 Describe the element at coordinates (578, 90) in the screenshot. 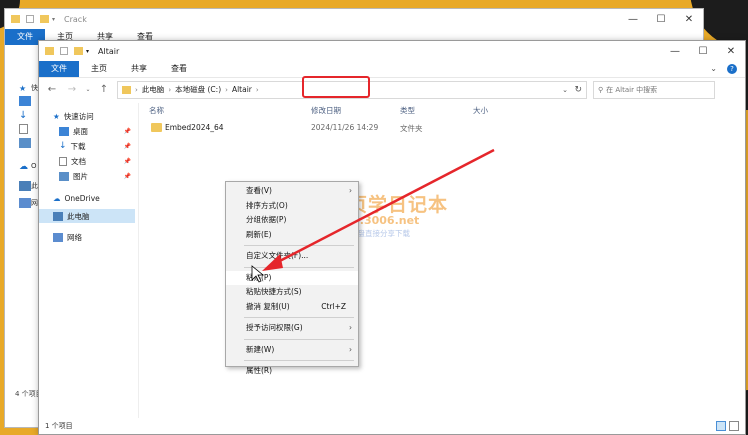

I see `refresh-icon: ↻` at that location.